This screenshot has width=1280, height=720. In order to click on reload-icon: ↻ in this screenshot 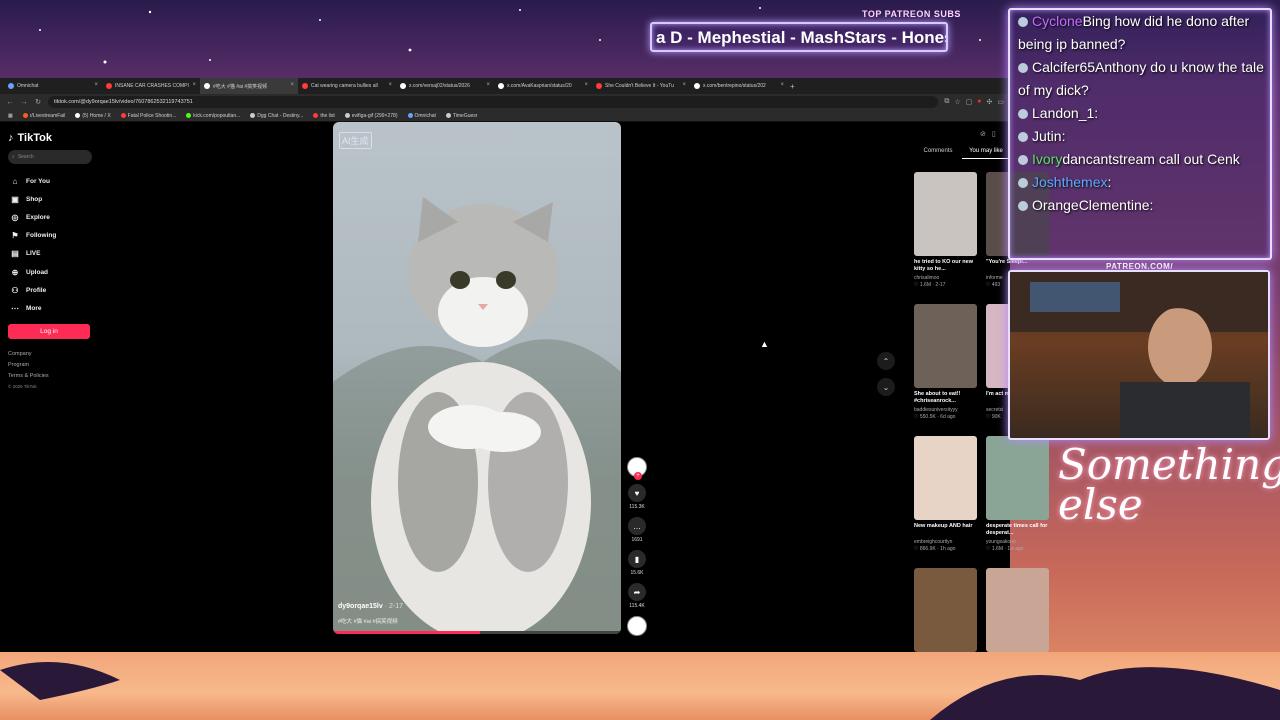, I will do `click(38, 102)`.